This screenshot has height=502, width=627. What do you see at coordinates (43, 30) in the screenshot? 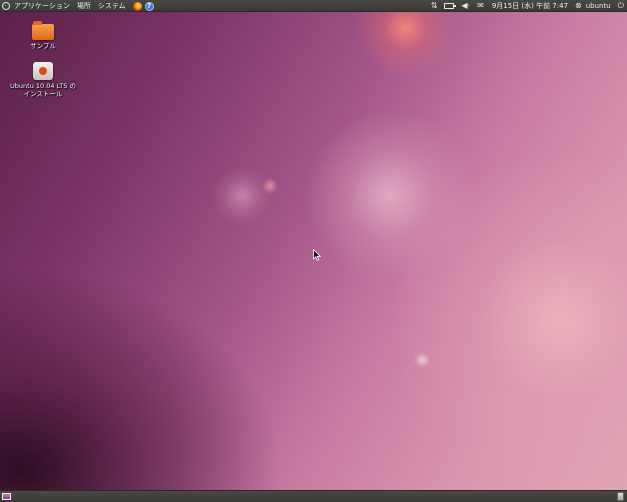
I see `folder-icon` at bounding box center [43, 30].